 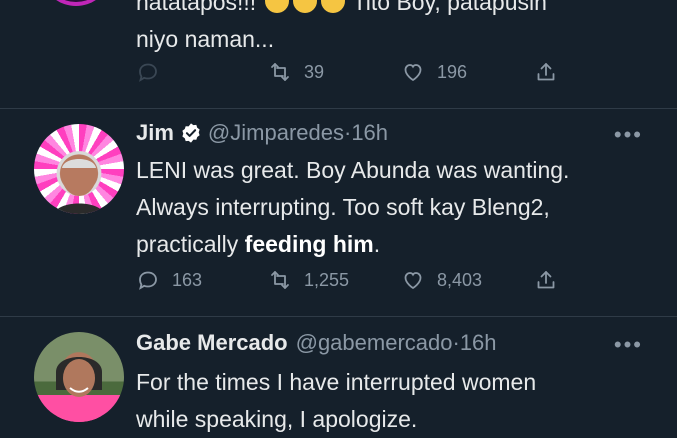 I want to click on text-span: ., so click(x=377, y=244).